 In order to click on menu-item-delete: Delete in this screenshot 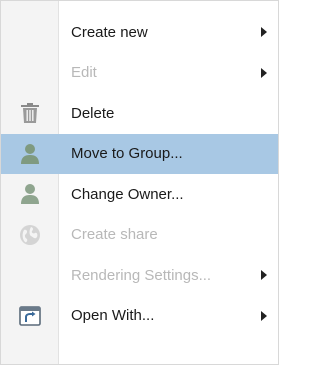, I will do `click(139, 113)`.